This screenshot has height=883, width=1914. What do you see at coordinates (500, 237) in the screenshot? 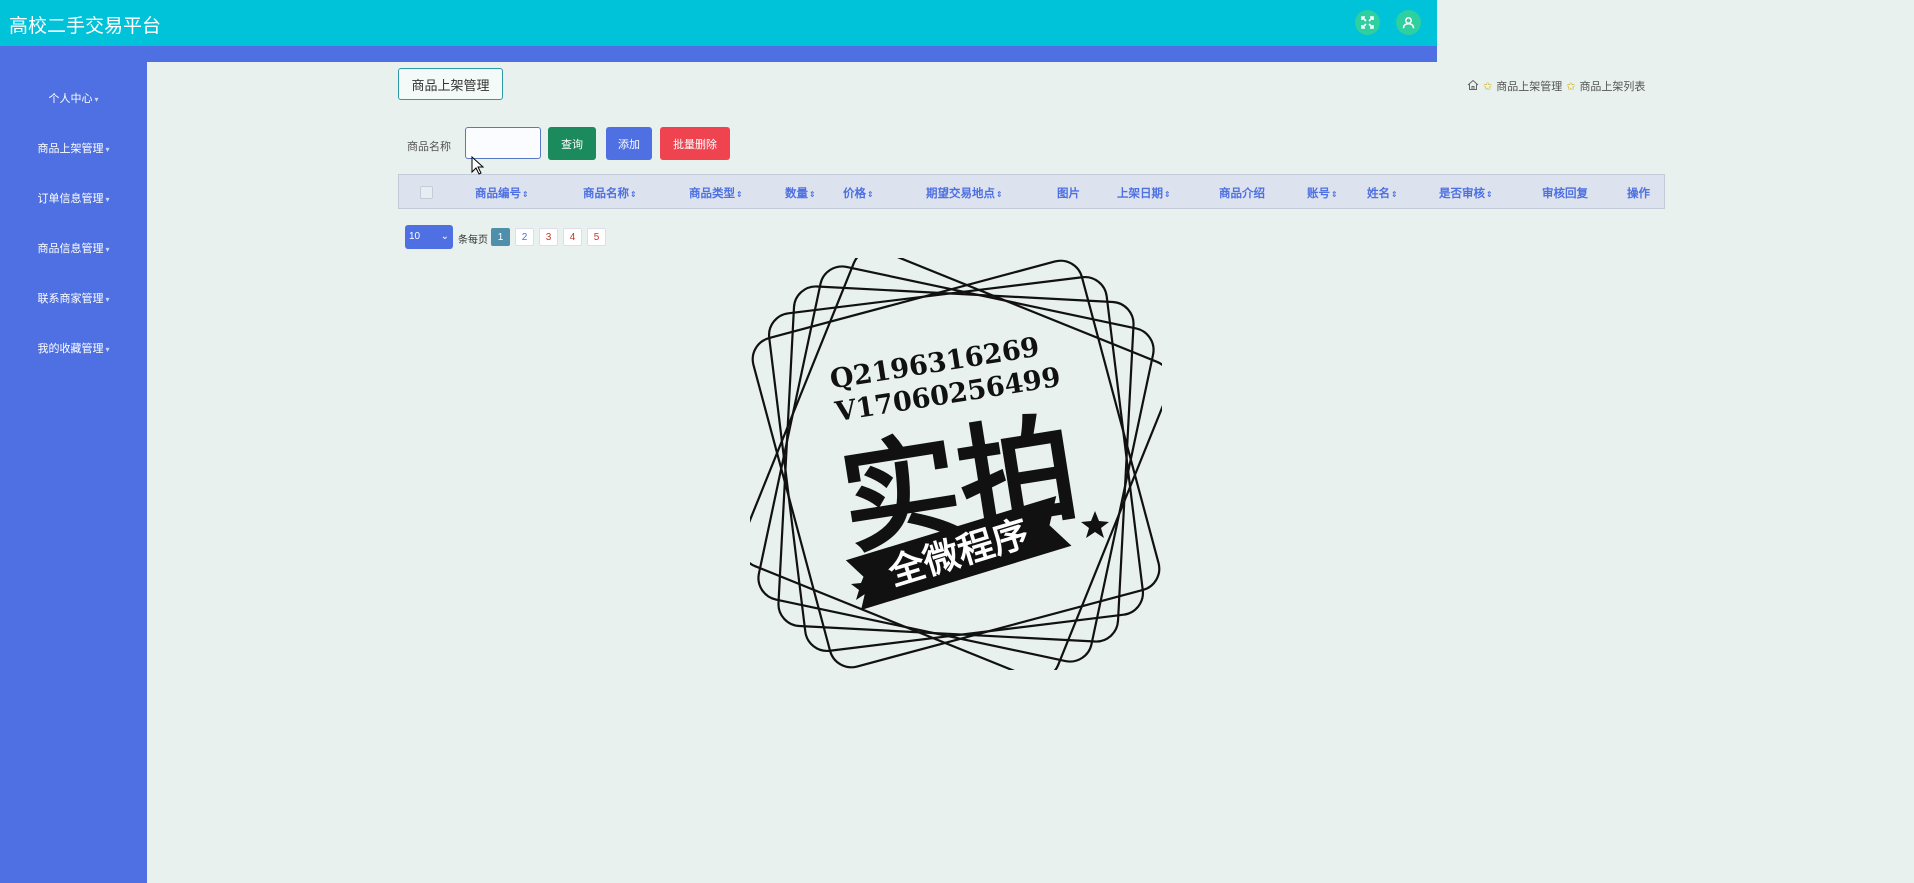
I see `page-button: 1` at bounding box center [500, 237].